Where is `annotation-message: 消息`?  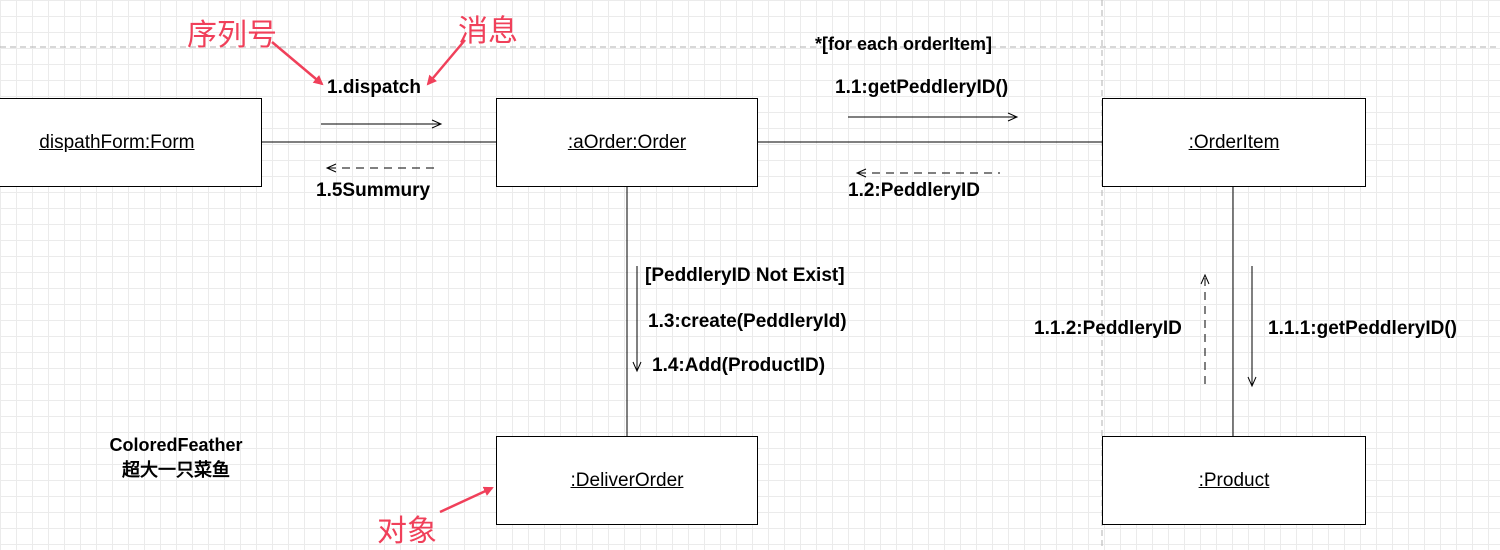 annotation-message: 消息 is located at coordinates (488, 31).